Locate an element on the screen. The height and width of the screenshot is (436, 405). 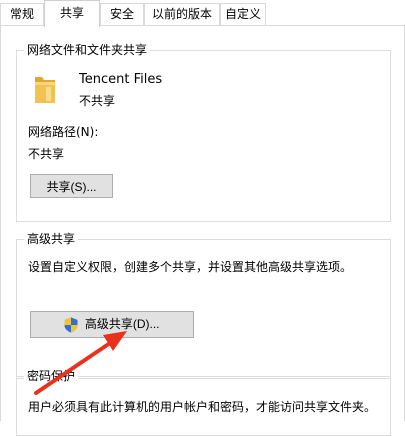
password-protection-description: 用户必须具有此计算机的用户帐户和密码，才能访问共享文件夹。 is located at coordinates (202, 407).